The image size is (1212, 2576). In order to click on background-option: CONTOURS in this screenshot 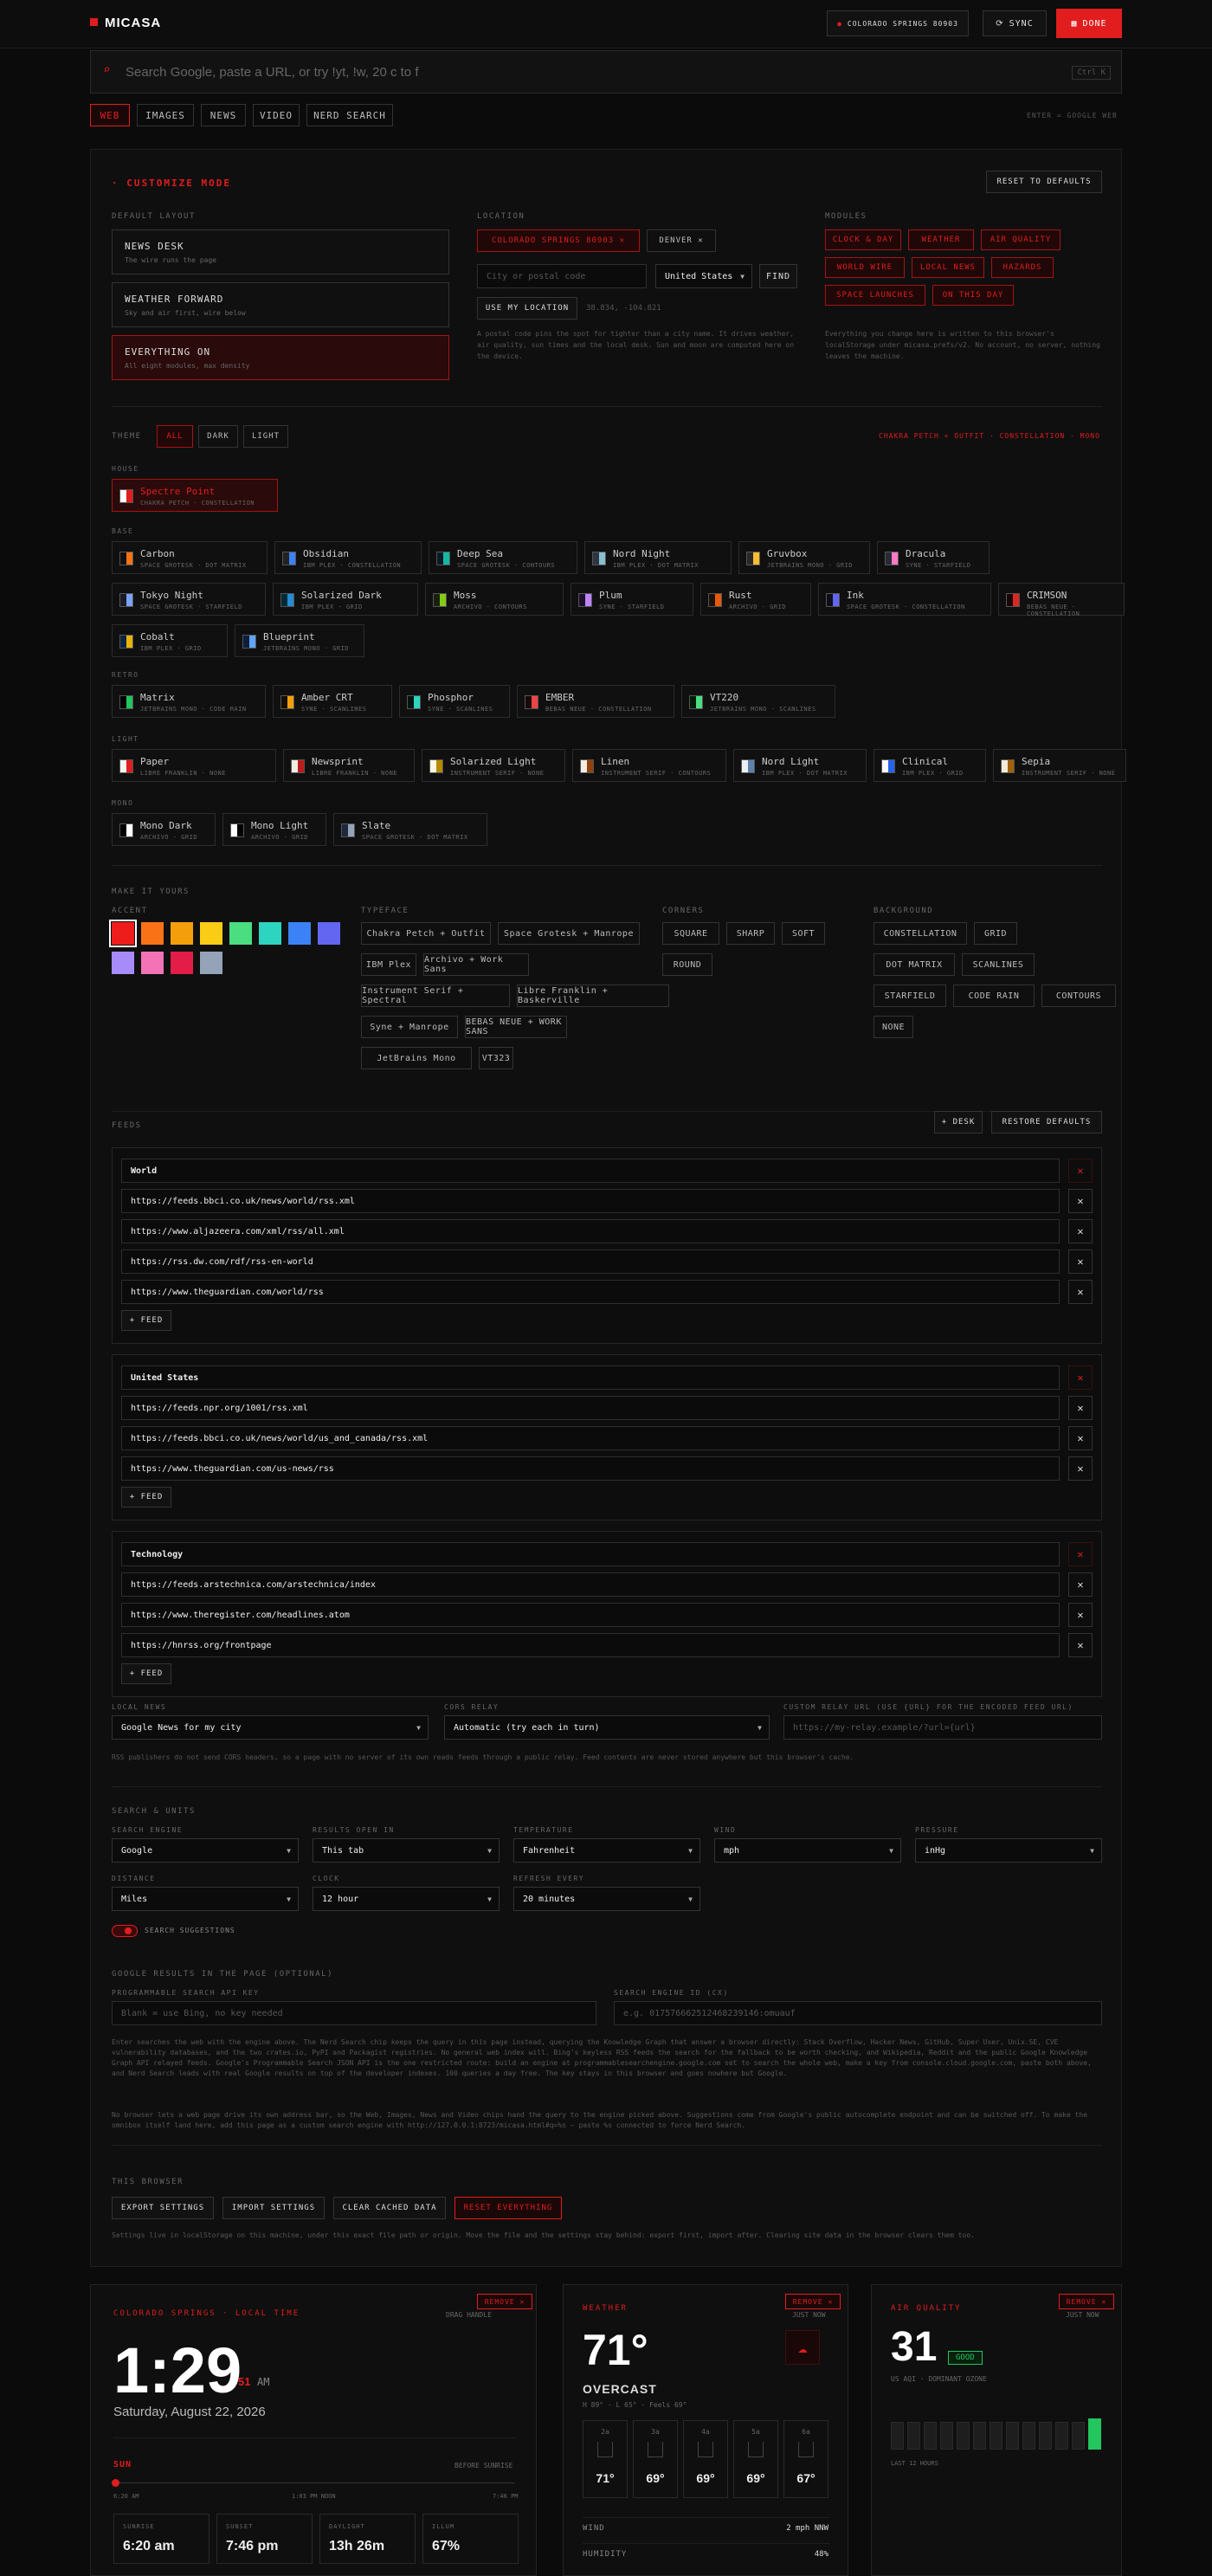, I will do `click(1078, 996)`.